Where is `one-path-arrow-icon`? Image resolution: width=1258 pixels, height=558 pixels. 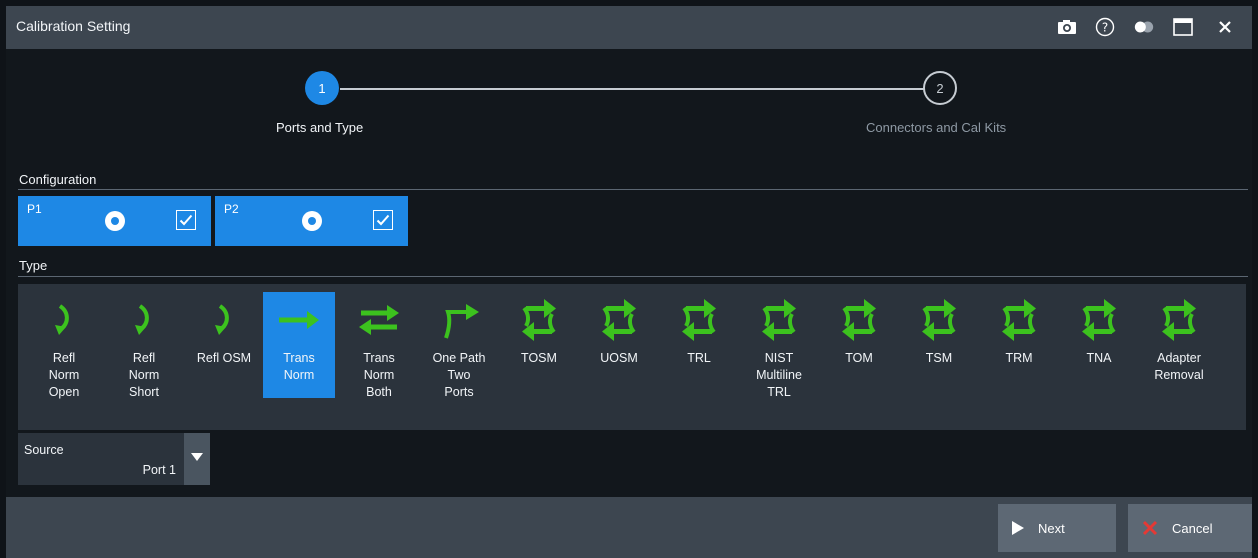 one-path-arrow-icon is located at coordinates (459, 320).